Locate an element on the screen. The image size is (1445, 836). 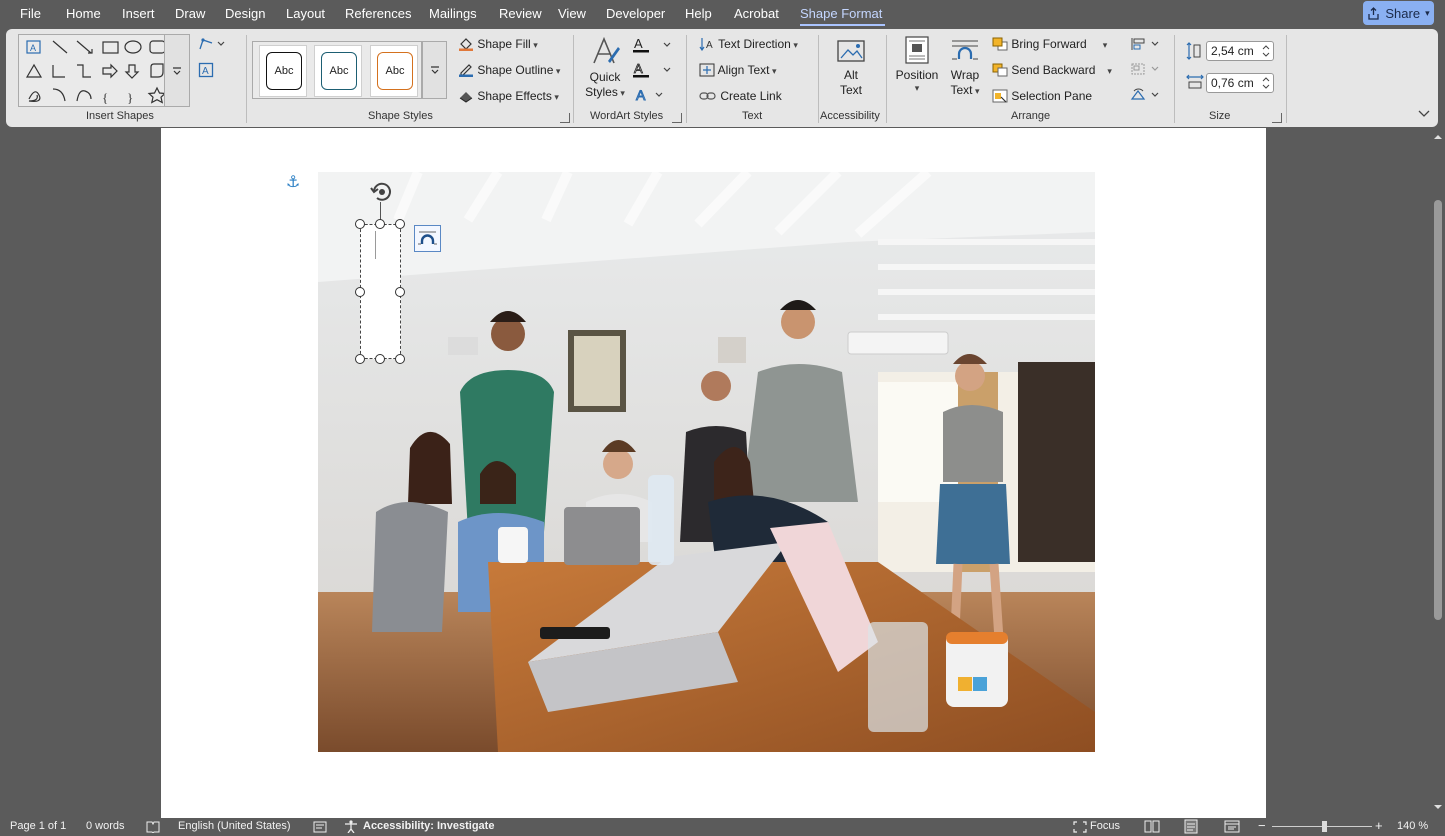
selection-pane-button: Selection Pane is located at coordinates (1042, 96).